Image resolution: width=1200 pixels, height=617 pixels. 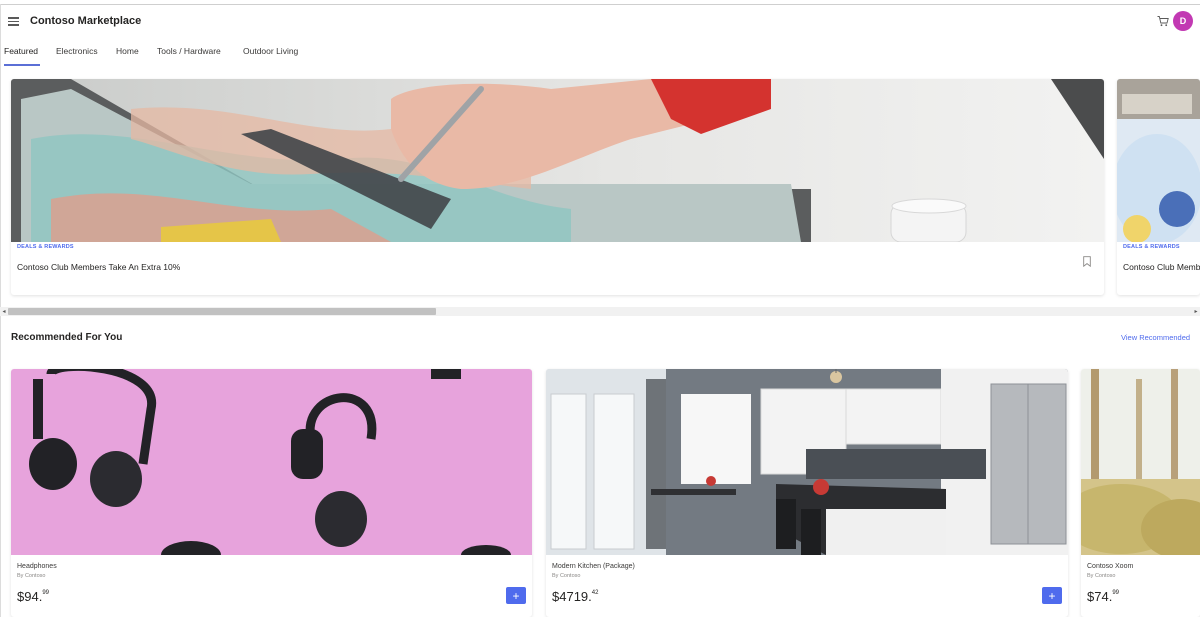 What do you see at coordinates (1196, 311) in the screenshot?
I see `scroll-right-arrow-icon: ▸` at bounding box center [1196, 311].